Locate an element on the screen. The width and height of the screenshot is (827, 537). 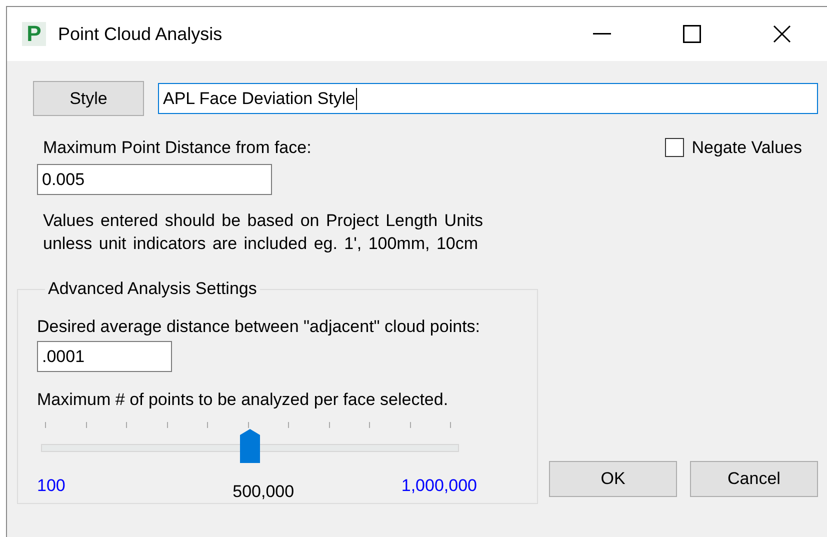
group-legend: Advanced Analysis Settings is located at coordinates (152, 289).